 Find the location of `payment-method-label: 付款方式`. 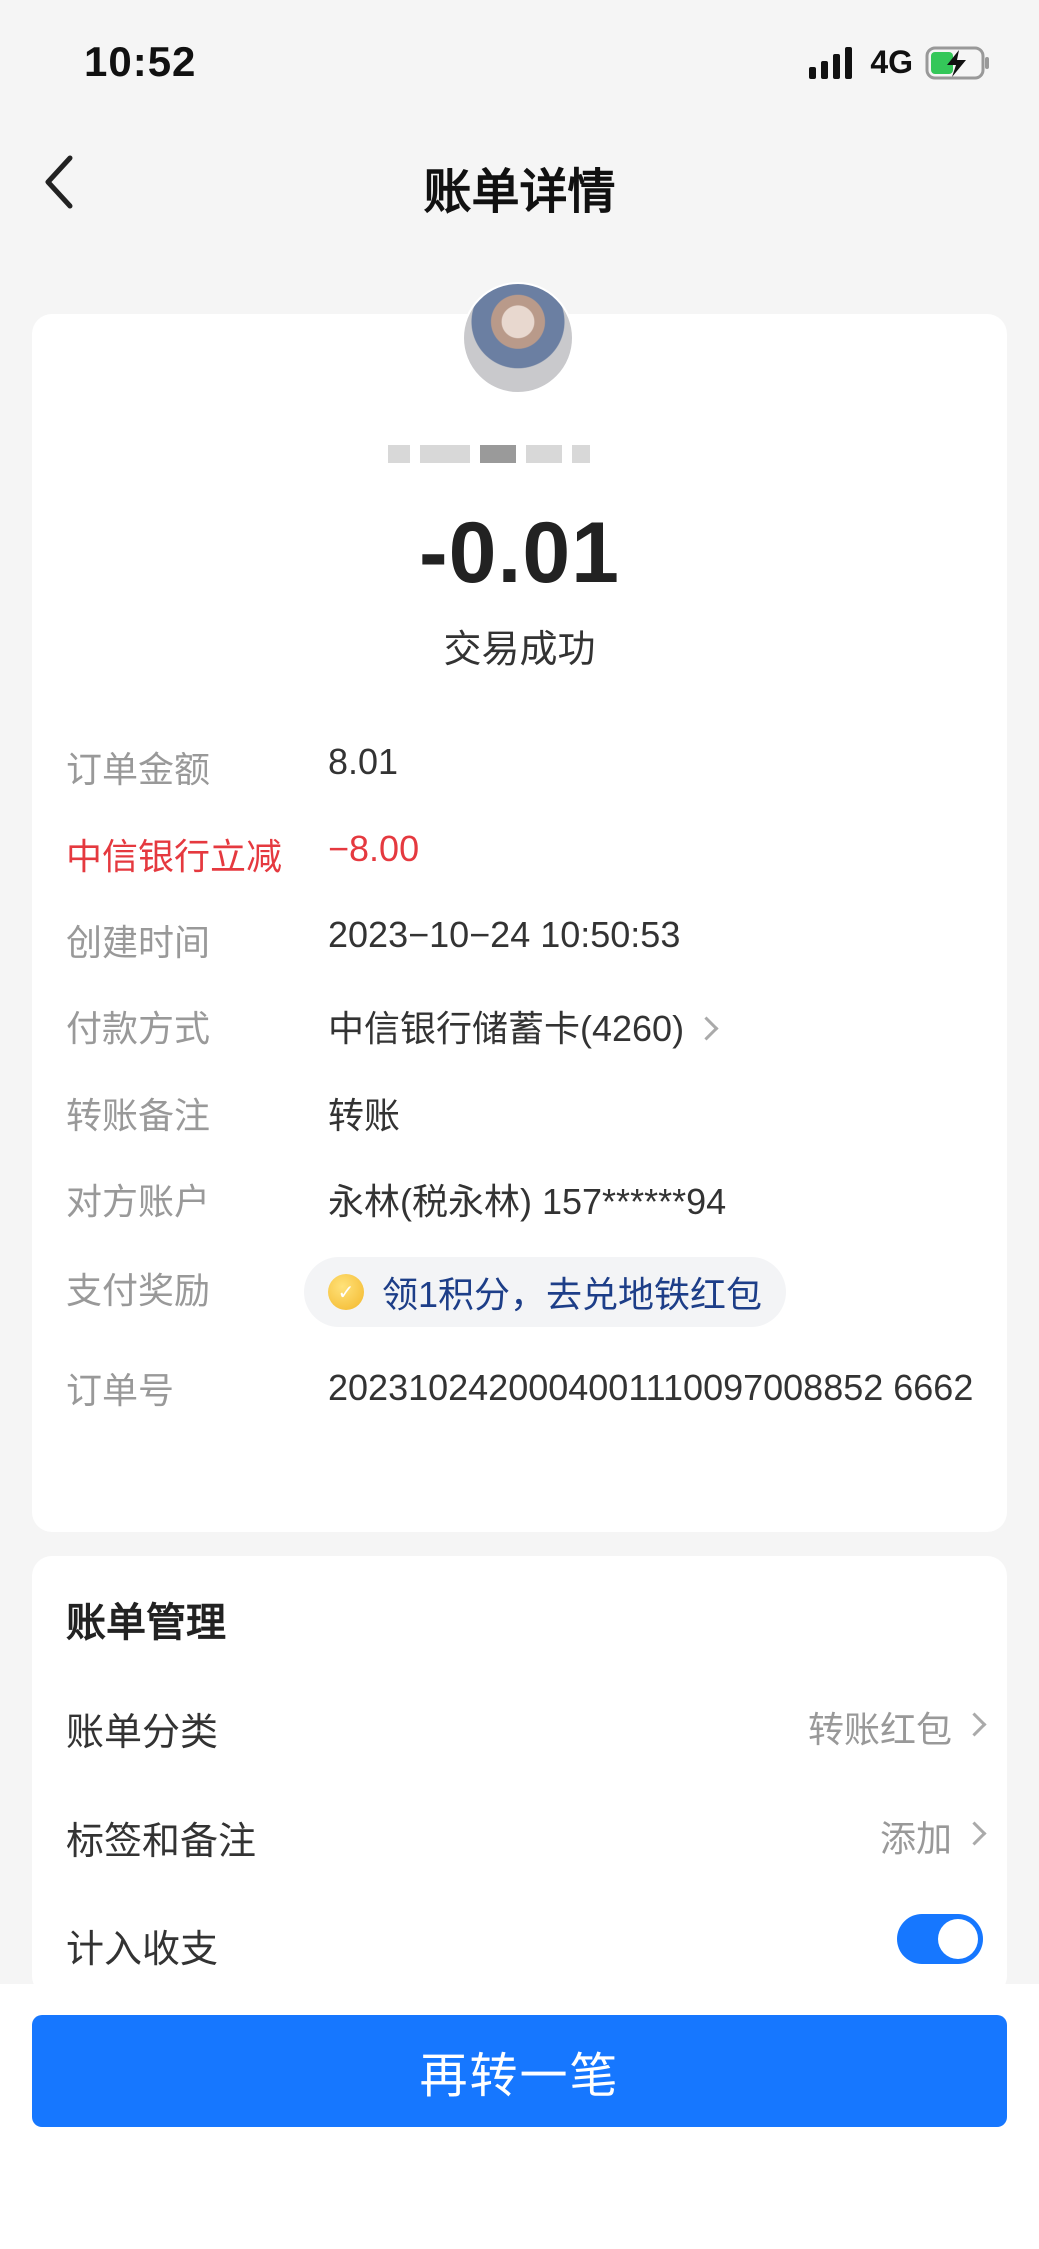

payment-method-label: 付款方式 is located at coordinates (138, 1028).